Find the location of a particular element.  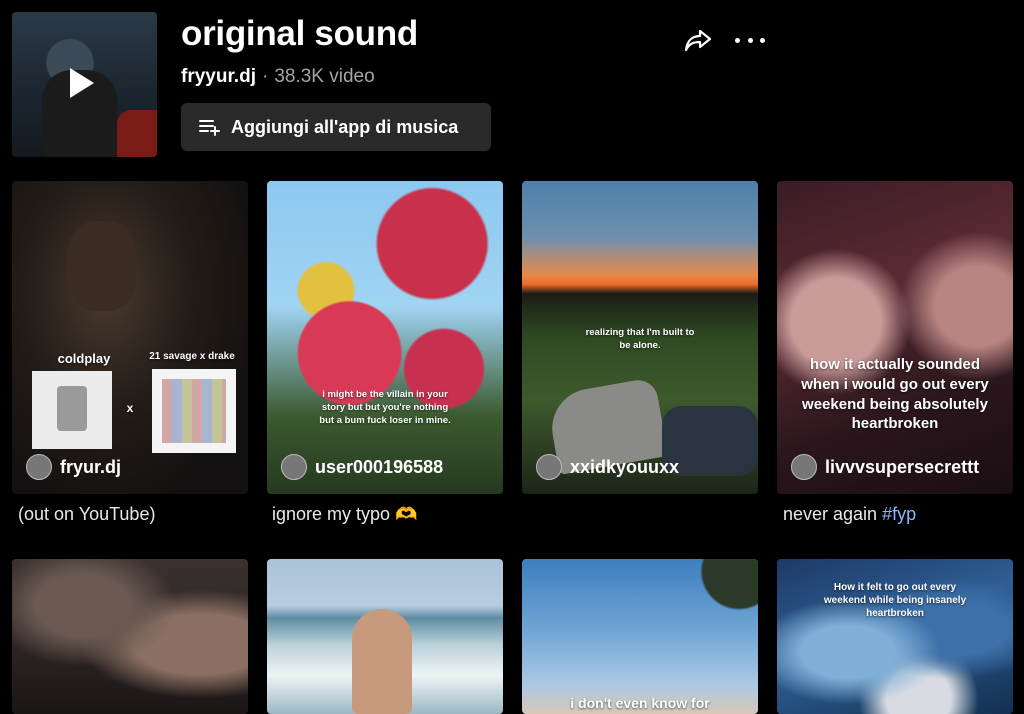

overlay-text: realizing that I'm built to be alone. is located at coordinates (640, 339).